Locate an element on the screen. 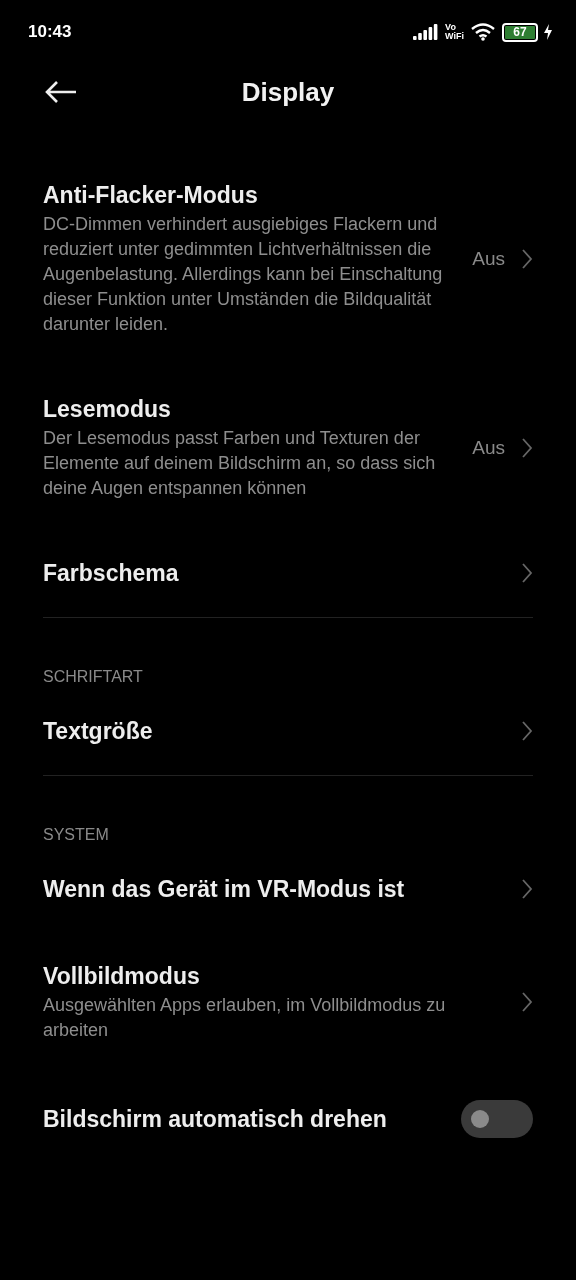  section-header: SYSTEM is located at coordinates (76, 834).